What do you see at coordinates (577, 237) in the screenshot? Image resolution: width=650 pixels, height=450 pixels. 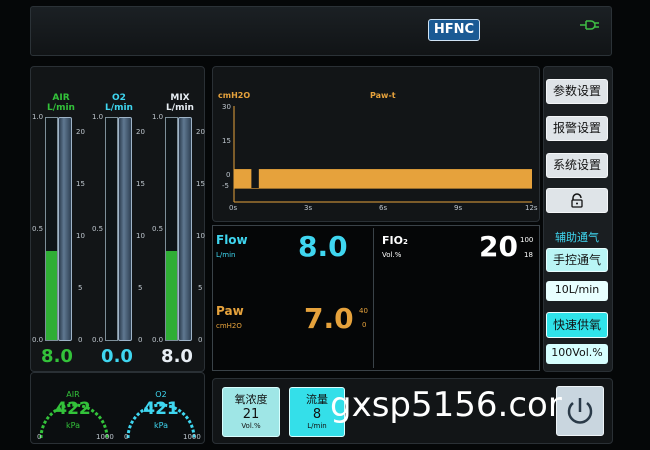 I see `assist-title: 辅助通气` at bounding box center [577, 237].